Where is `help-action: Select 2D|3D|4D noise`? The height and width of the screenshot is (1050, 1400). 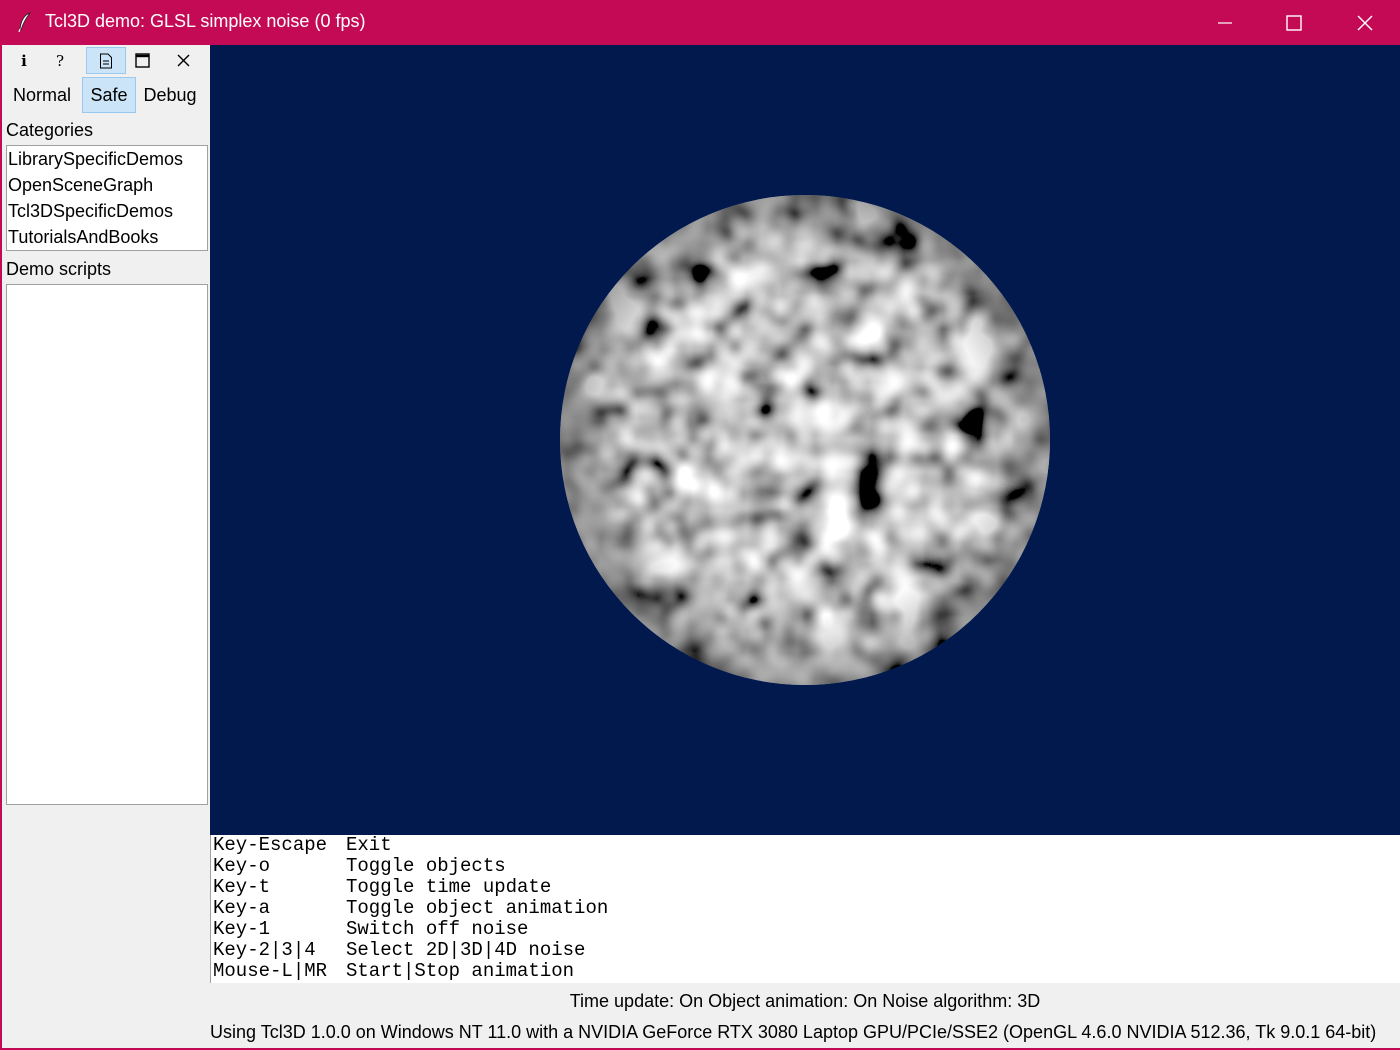
help-action: Select 2D|3D|4D noise is located at coordinates (466, 950).